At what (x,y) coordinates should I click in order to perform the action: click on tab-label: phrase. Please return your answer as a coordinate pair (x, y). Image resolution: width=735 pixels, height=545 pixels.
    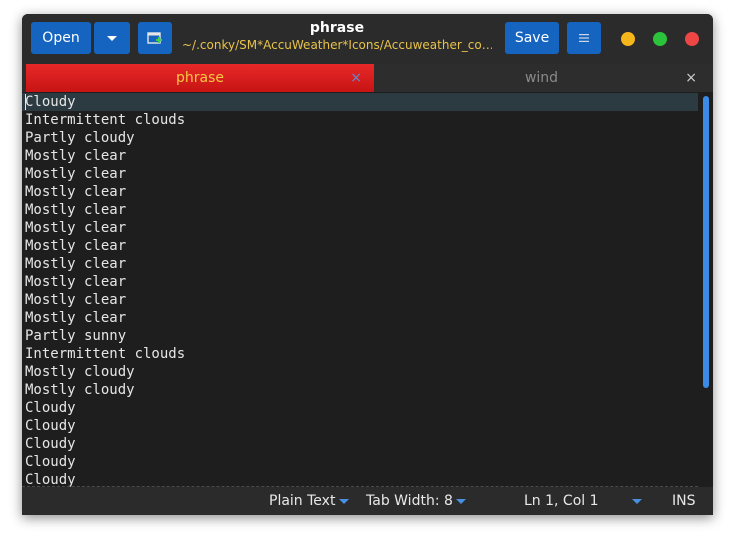
    Looking at the image, I should click on (199, 78).